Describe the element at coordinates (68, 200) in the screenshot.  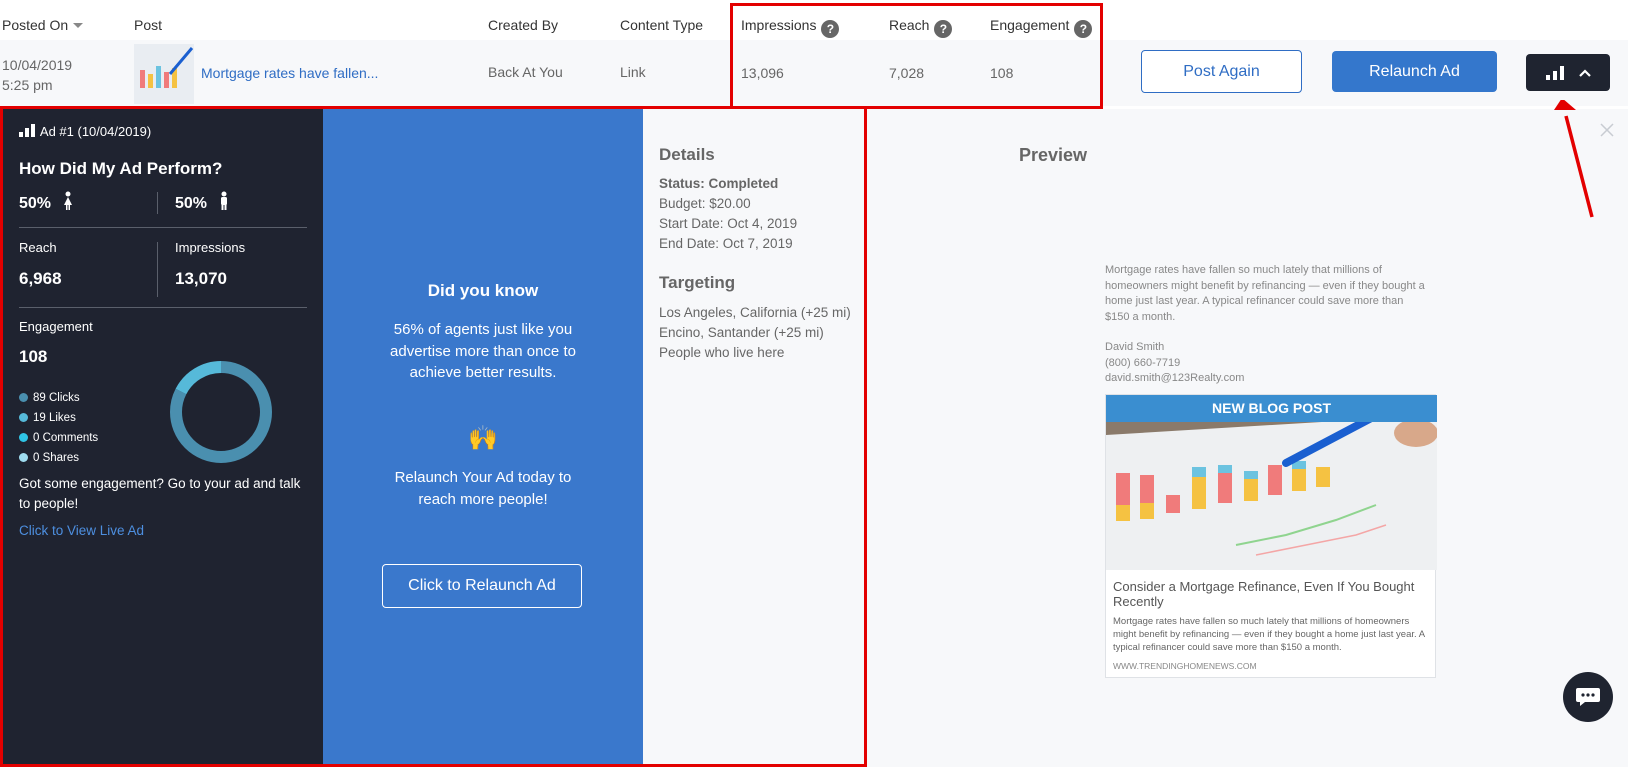
I see `female-icon` at that location.